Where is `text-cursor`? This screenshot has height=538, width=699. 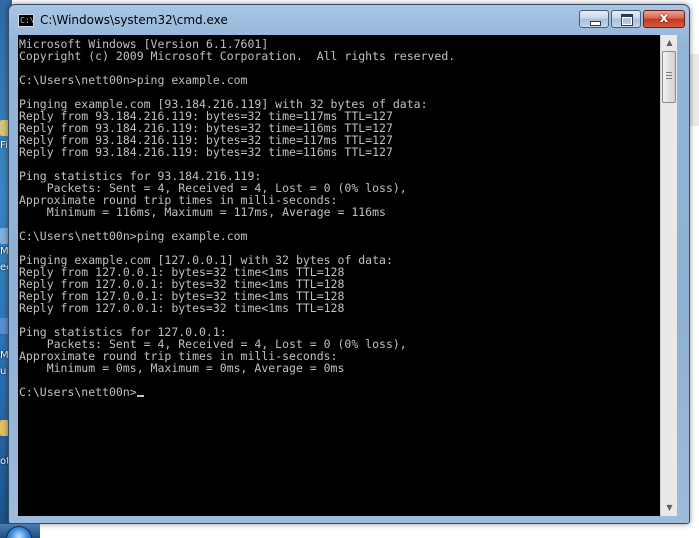
text-cursor is located at coordinates (140, 396).